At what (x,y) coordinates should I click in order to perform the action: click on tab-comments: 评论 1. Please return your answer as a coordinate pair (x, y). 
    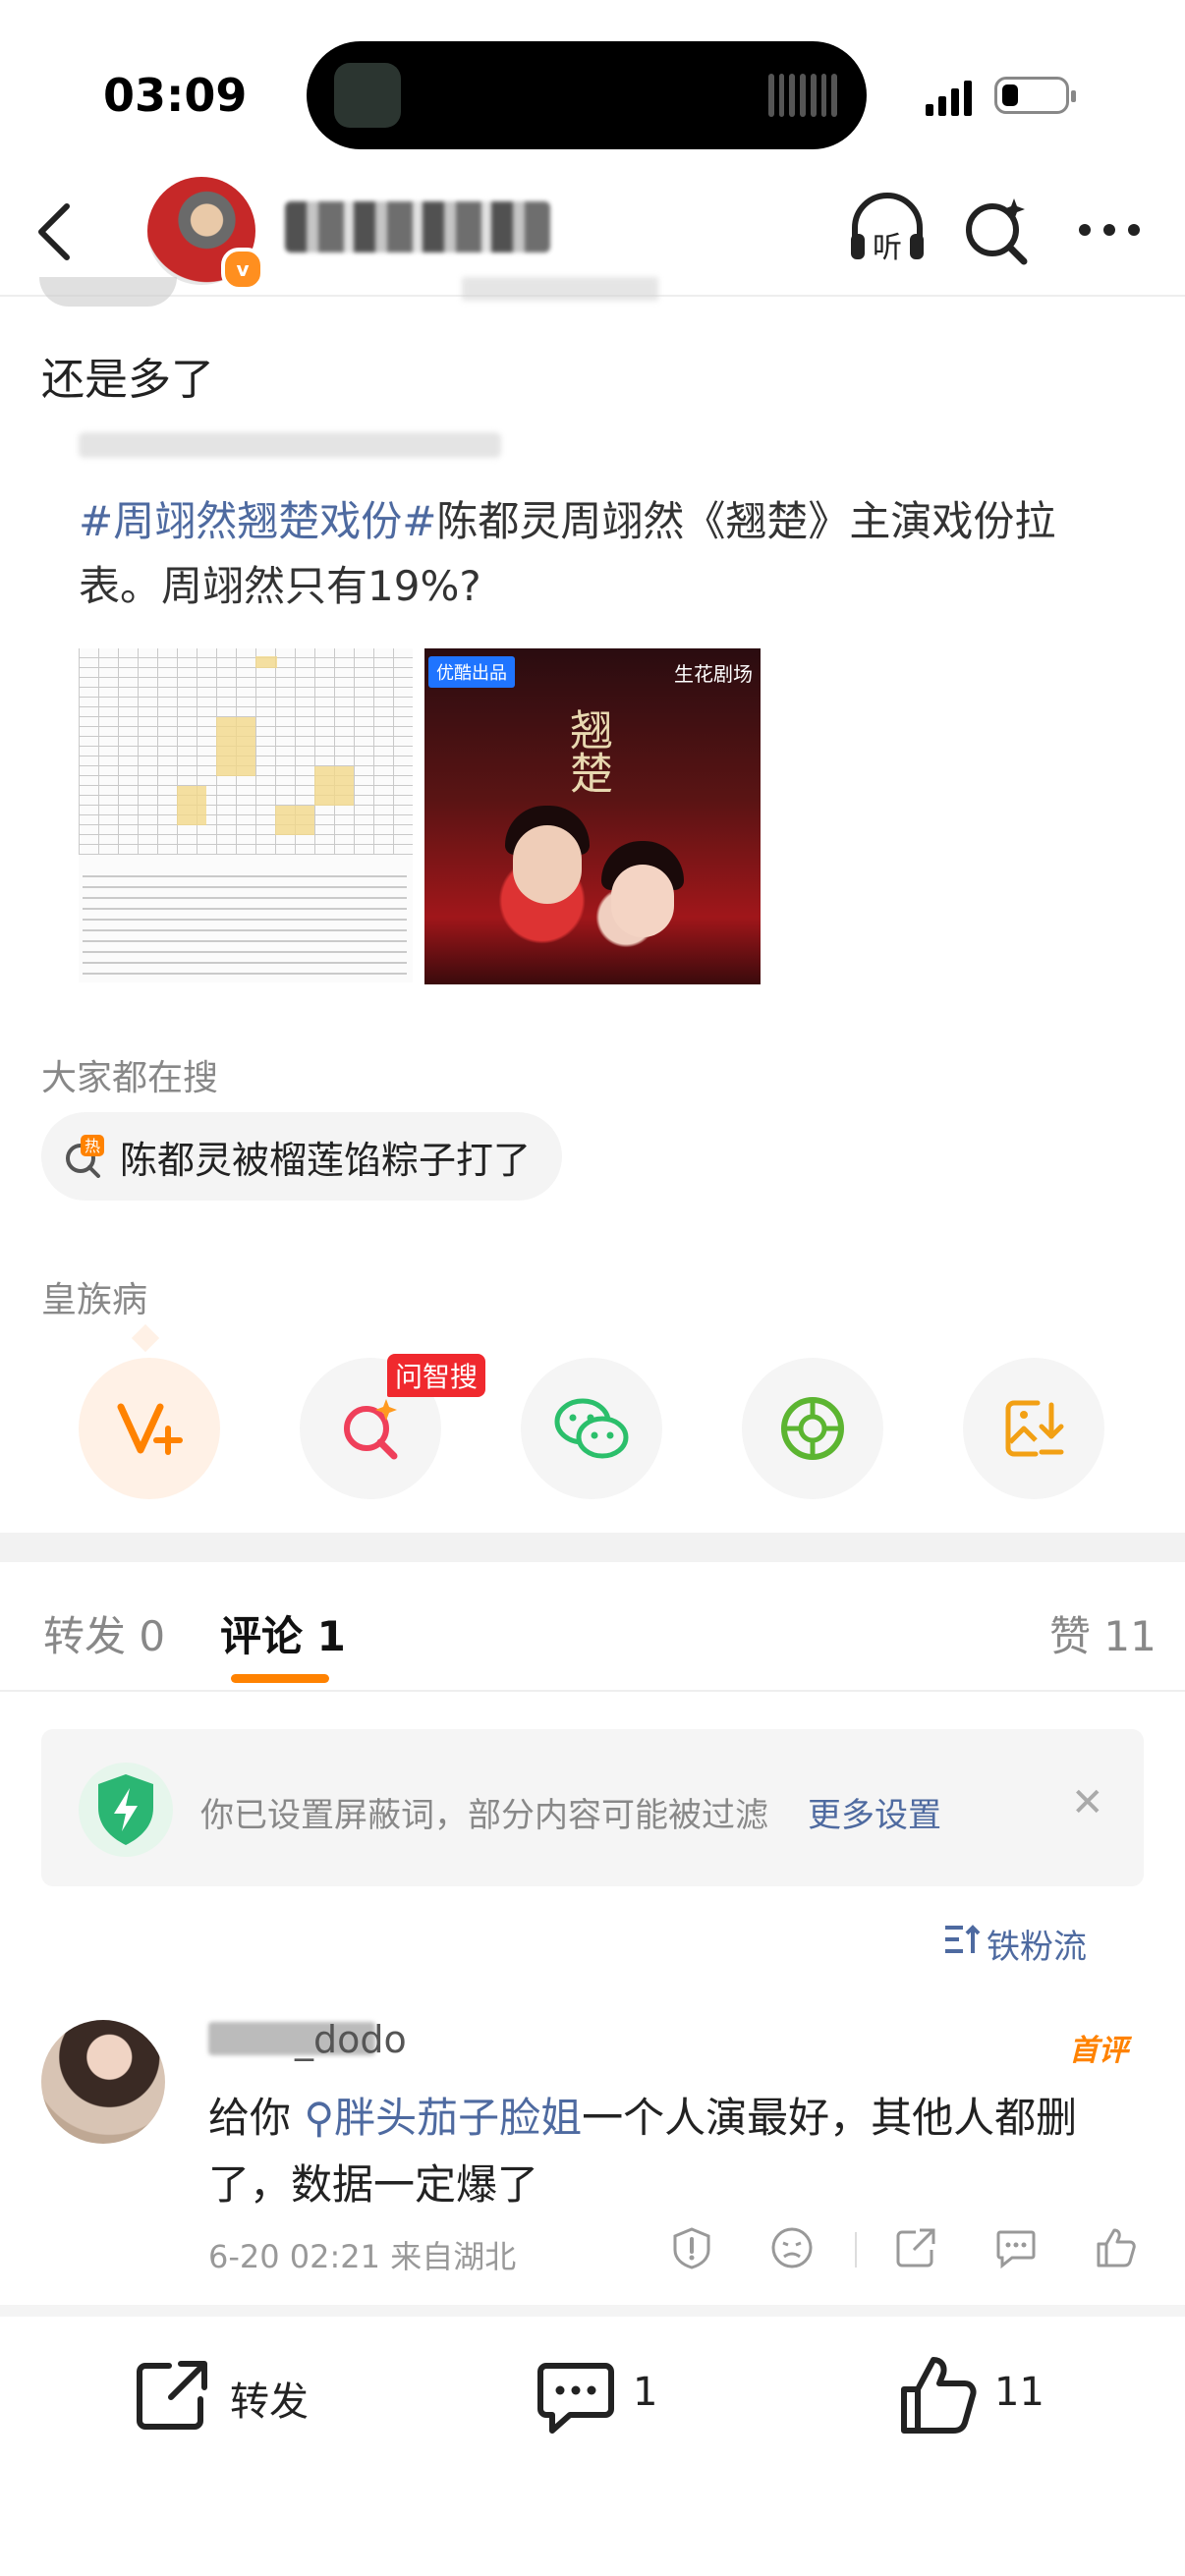
    Looking at the image, I should click on (283, 1633).